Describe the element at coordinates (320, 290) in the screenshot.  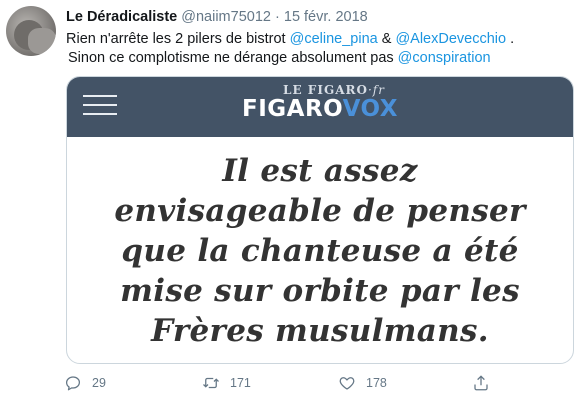
I see `quote-line: mise sur orbite par les` at that location.